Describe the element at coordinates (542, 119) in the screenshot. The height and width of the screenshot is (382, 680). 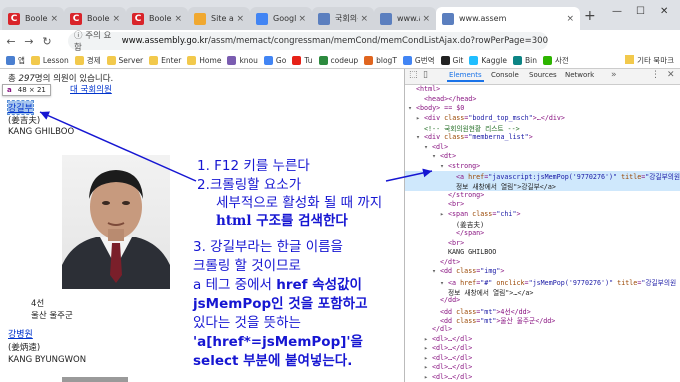
I see `dom-line: ▸ <div class="bodrd_top_msch">…</div>` at that location.